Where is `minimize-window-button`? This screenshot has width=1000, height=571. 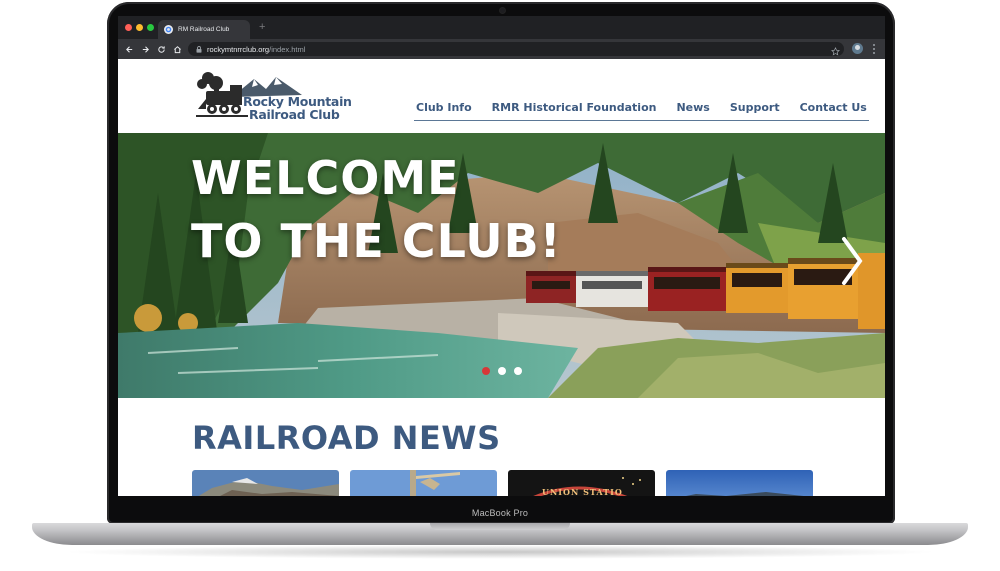 minimize-window-button is located at coordinates (139, 27).